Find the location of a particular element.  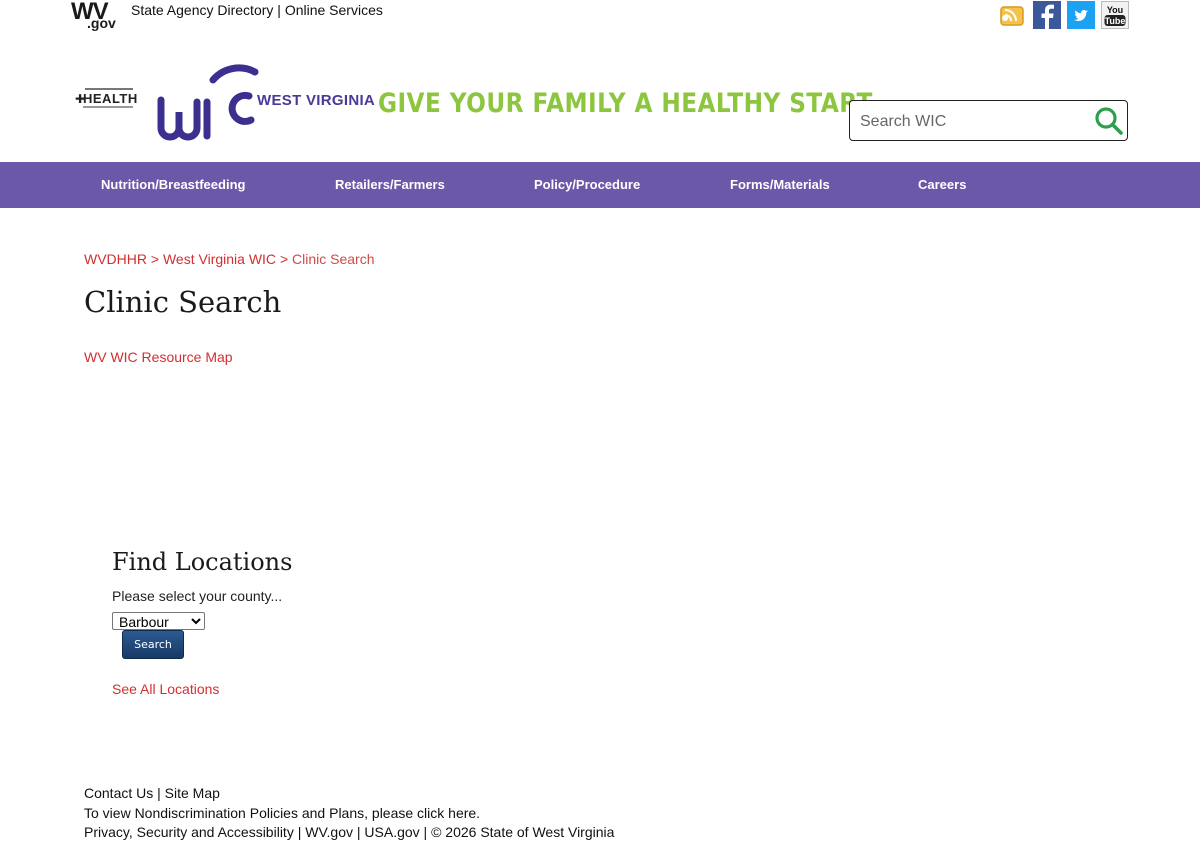

search-box is located at coordinates (988, 120).